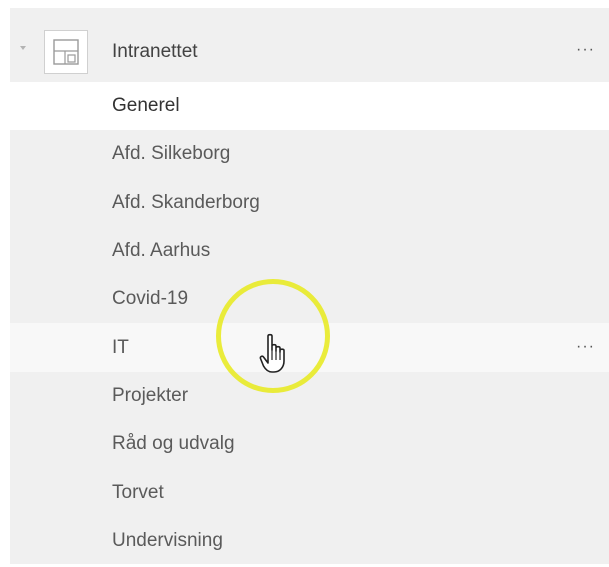 The width and height of the screenshot is (609, 567). I want to click on channel-item-afd-skanderborg: Afd. Skanderborg, so click(309, 203).